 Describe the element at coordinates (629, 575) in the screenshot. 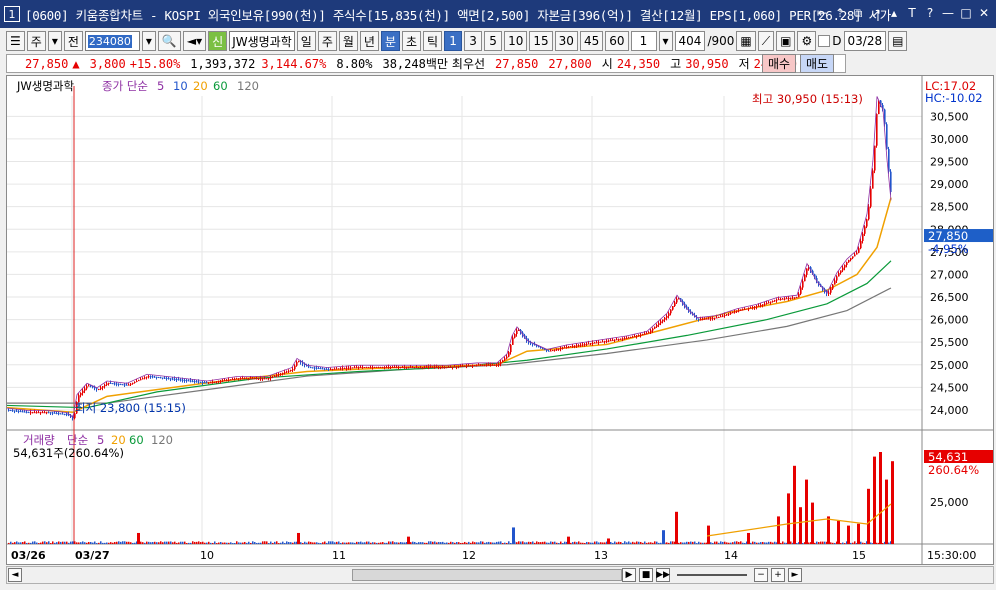

I see `play-icon: ▶` at that location.